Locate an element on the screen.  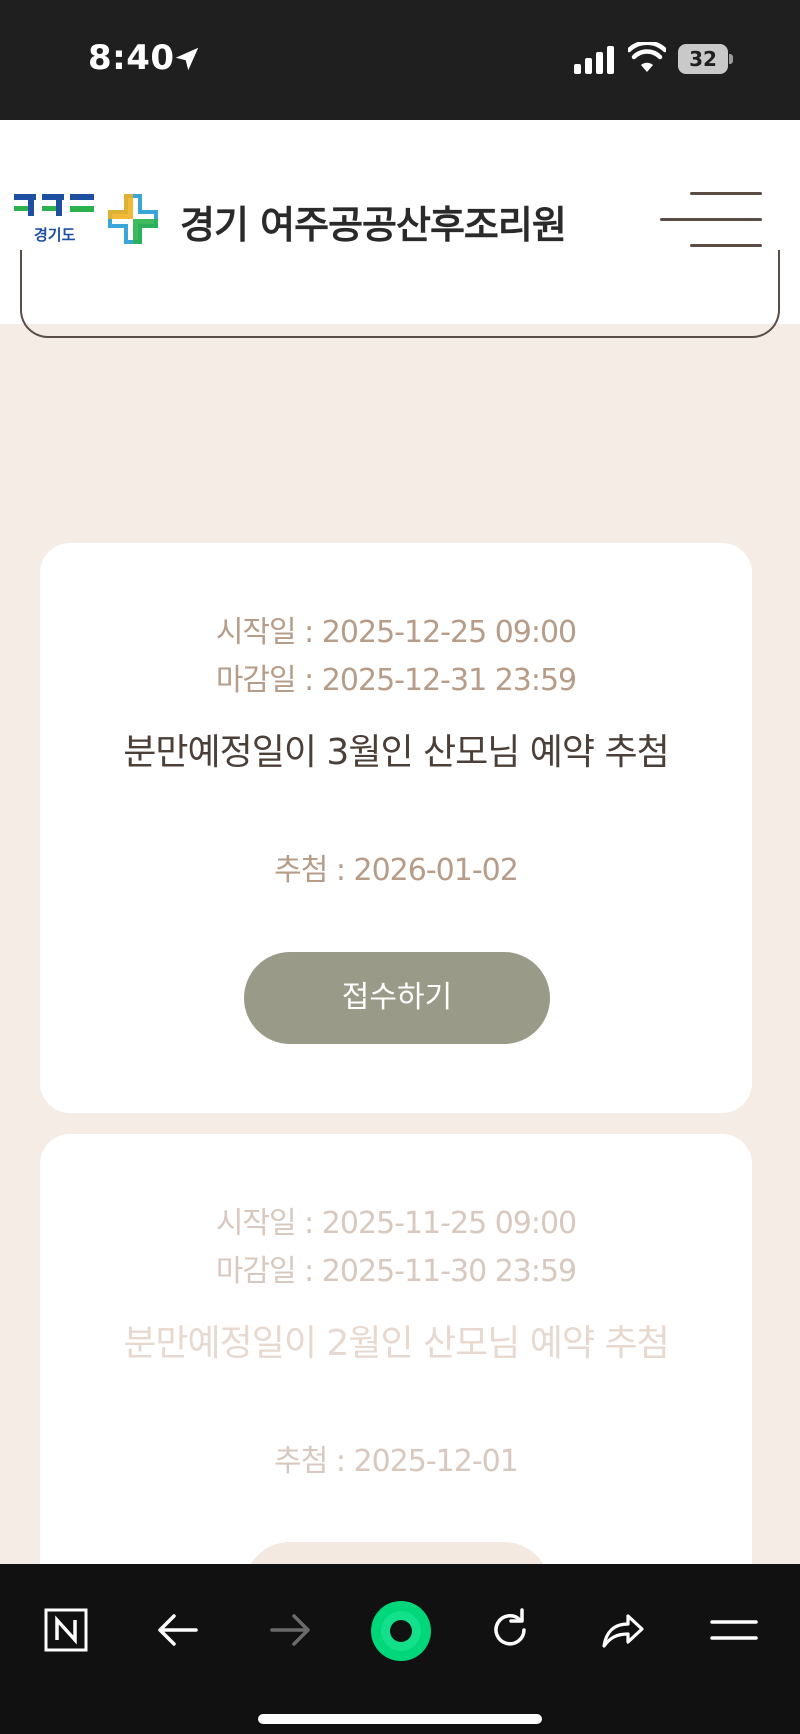
browser-toolbar is located at coordinates (400, 1649).